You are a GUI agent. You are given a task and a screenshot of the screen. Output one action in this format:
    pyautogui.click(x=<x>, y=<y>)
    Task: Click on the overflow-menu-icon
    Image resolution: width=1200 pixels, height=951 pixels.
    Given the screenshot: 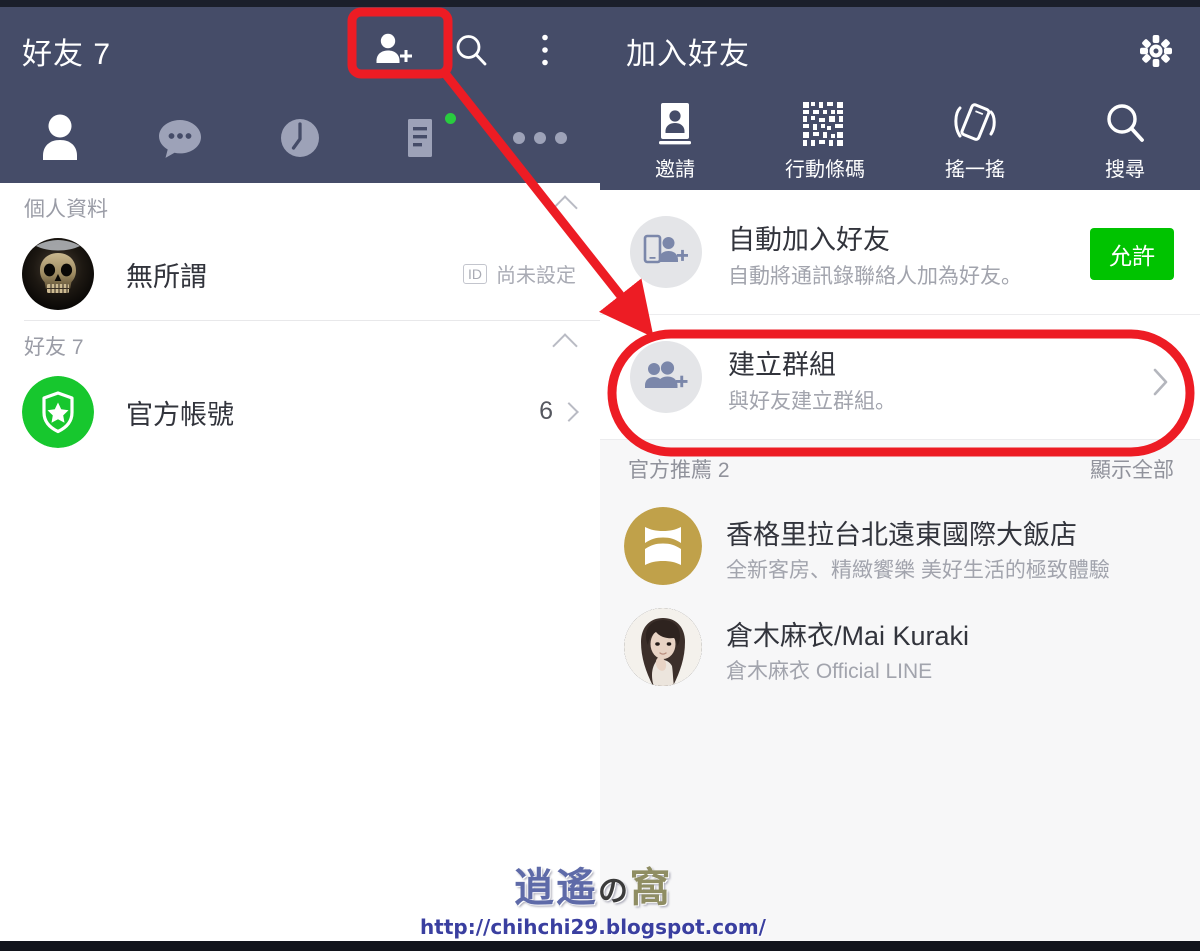 What is the action you would take?
    pyautogui.click(x=545, y=50)
    